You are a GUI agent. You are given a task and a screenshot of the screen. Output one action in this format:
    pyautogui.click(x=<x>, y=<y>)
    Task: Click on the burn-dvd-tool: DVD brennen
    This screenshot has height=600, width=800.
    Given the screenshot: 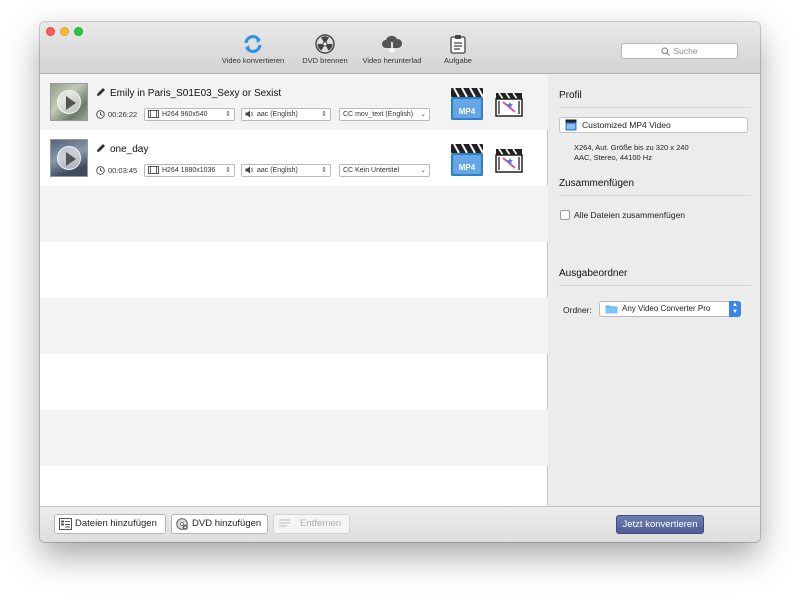 What is the action you would take?
    pyautogui.click(x=325, y=49)
    